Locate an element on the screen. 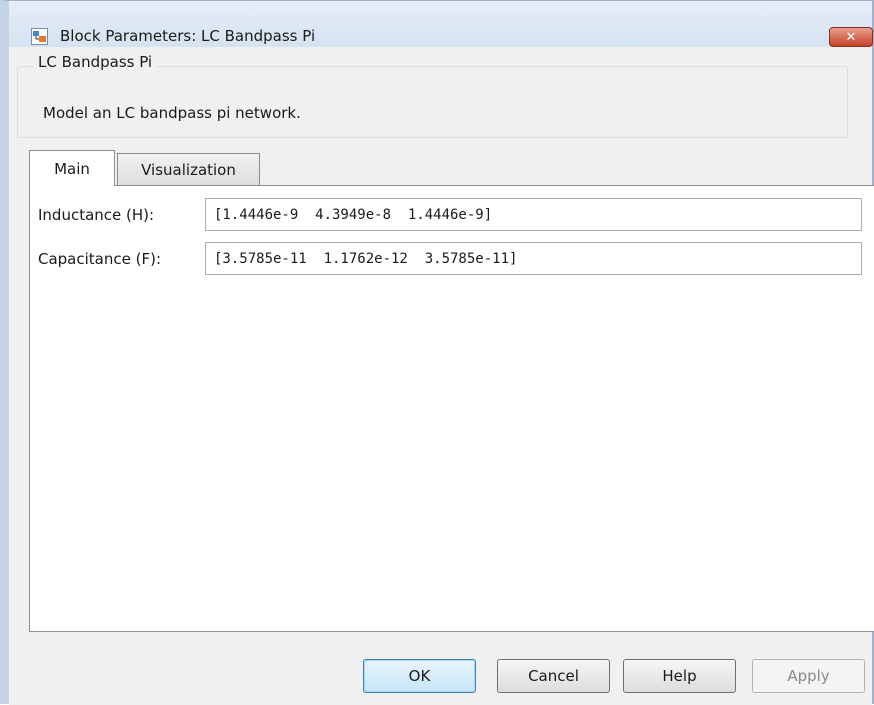 Image resolution: width=874 pixels, height=705 pixels. tab-main-label: Main is located at coordinates (72, 168).